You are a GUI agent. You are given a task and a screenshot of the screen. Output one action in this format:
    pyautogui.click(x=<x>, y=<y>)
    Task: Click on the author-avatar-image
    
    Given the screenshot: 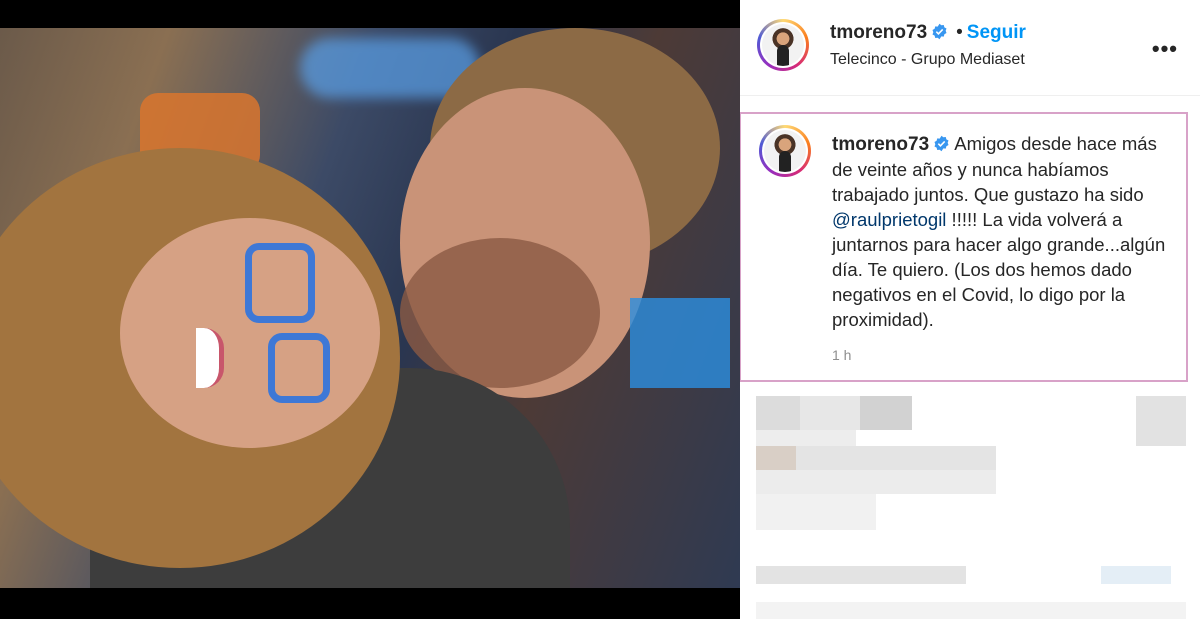 What is the action you would take?
    pyautogui.click(x=783, y=45)
    